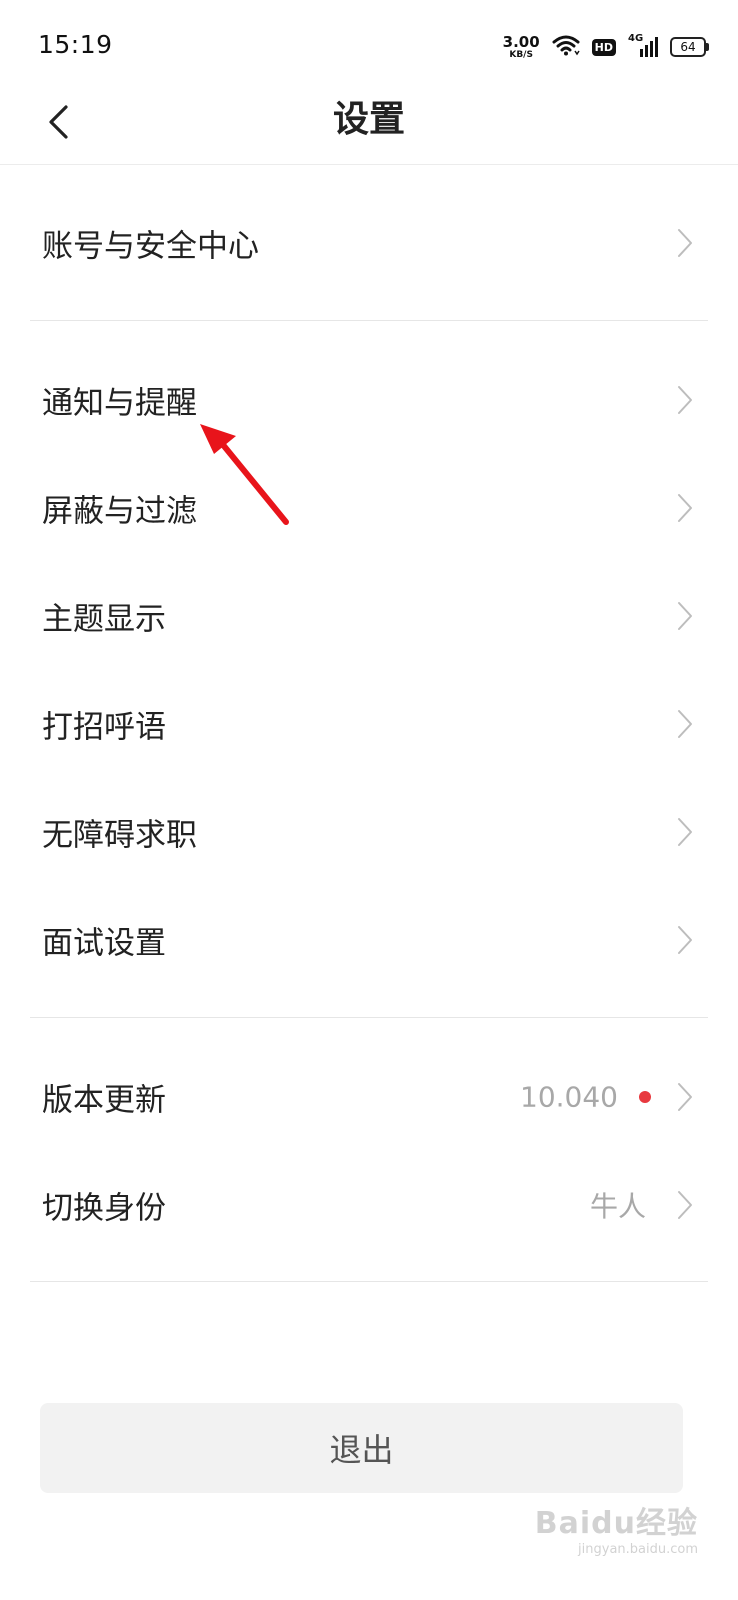  Describe the element at coordinates (638, 1549) in the screenshot. I see `watermark-url: jingyan.baidu.com` at that location.